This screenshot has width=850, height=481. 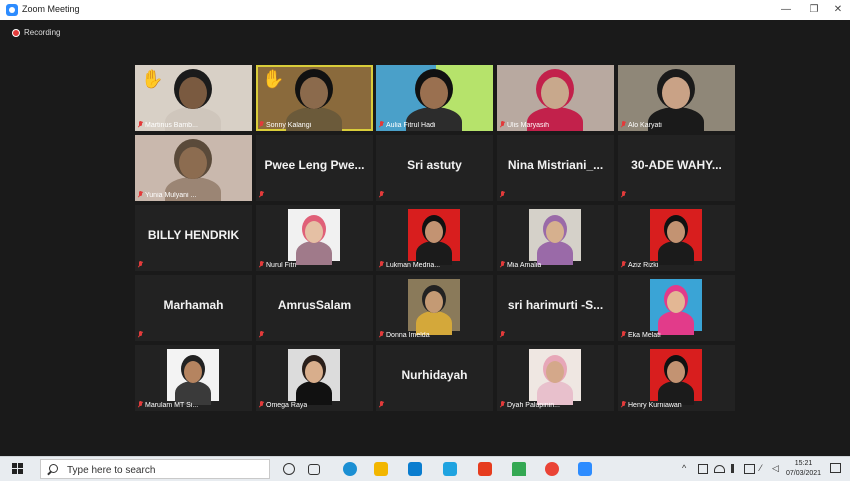 I want to click on participant-name: Nurhidayah, so click(x=434, y=375).